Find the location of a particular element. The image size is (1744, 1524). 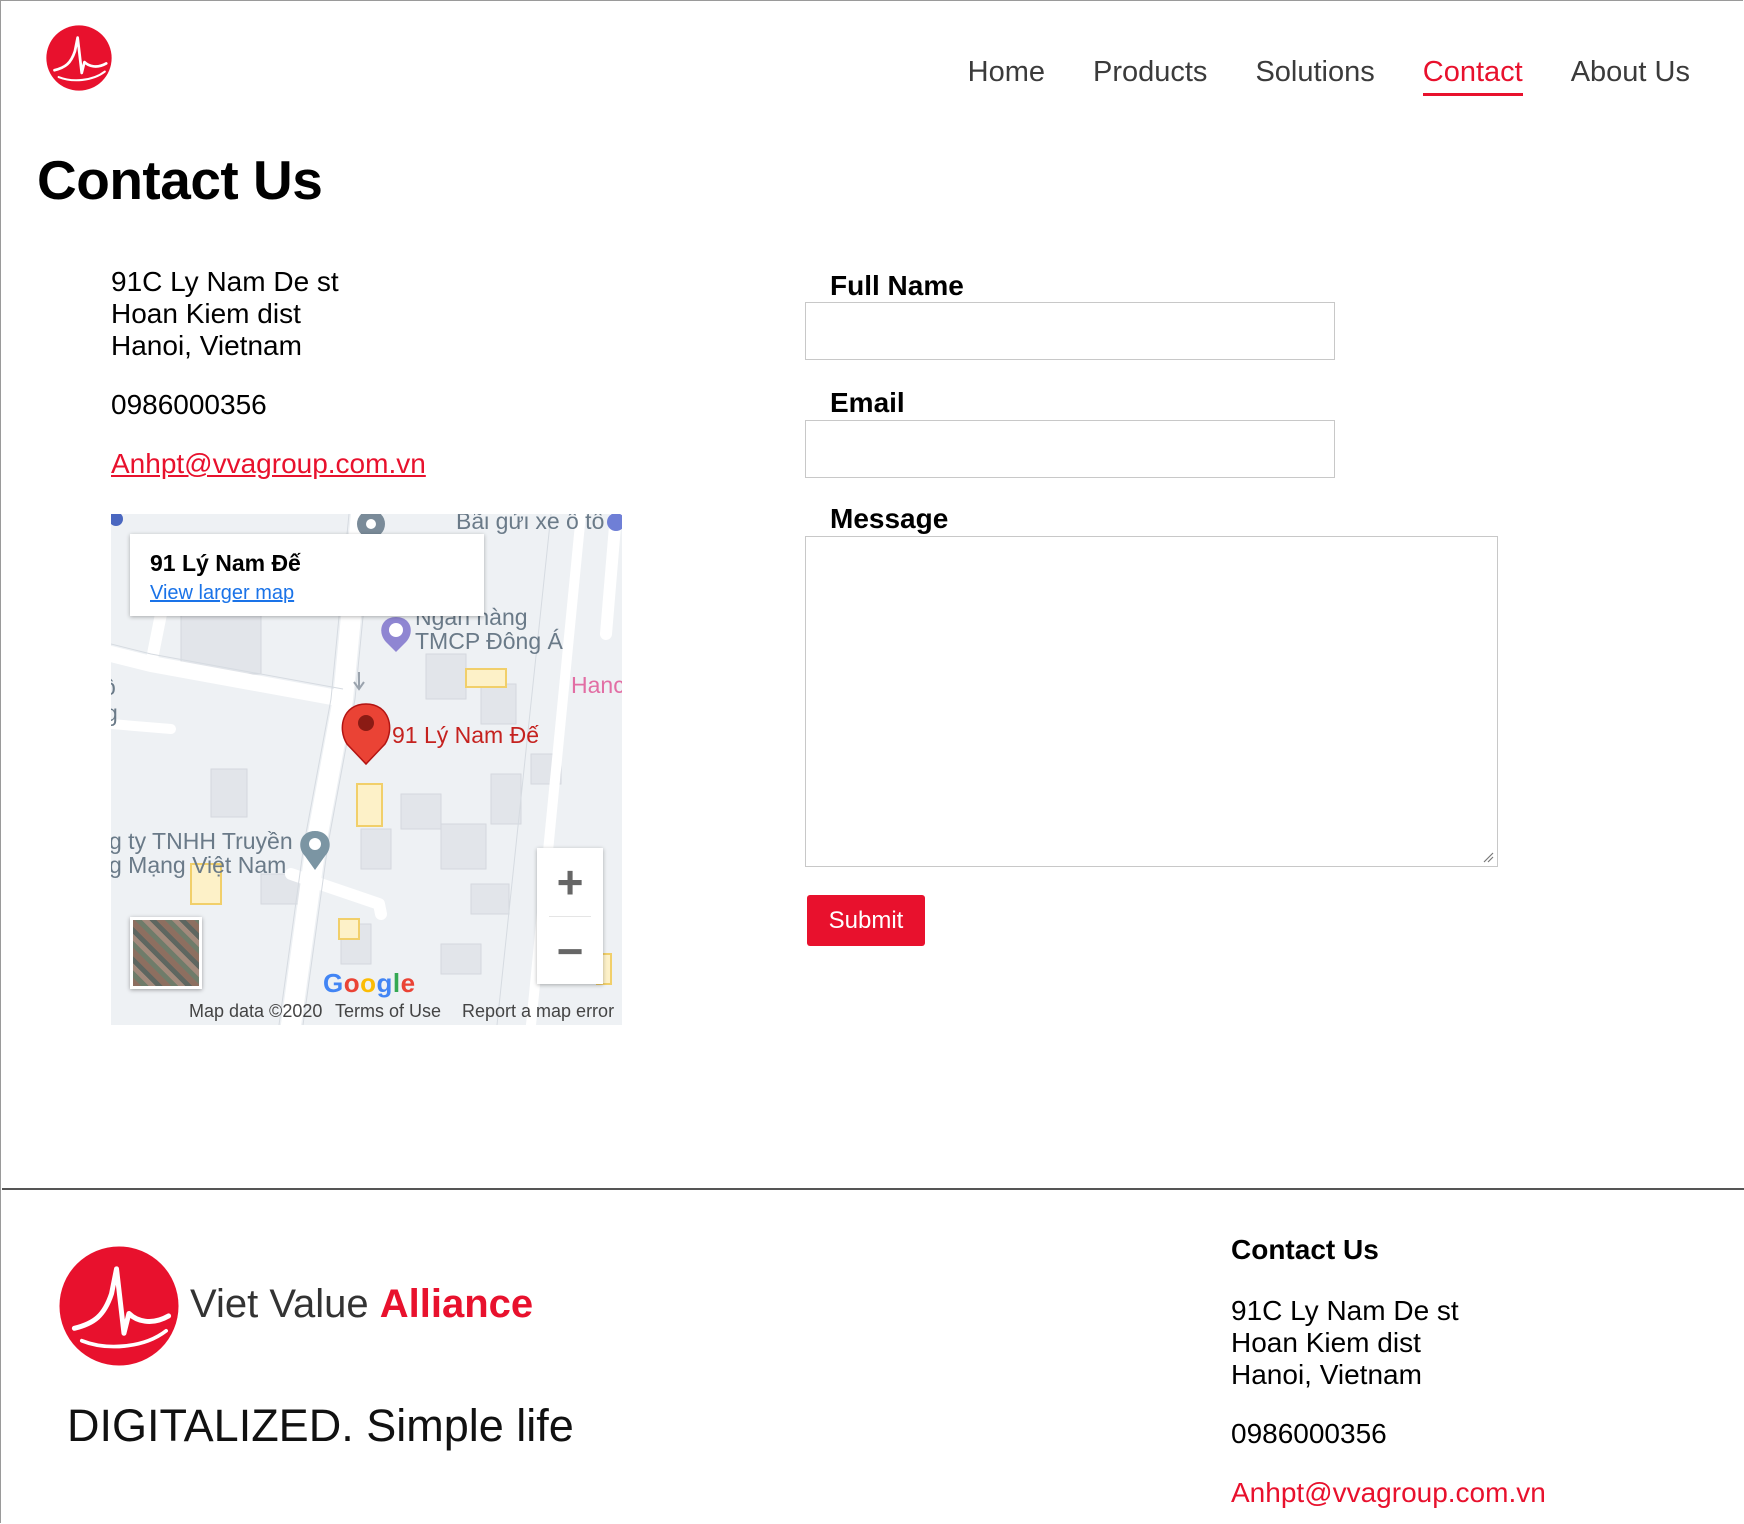

map-label-partial: ộ is located at coordinates (113, 687).